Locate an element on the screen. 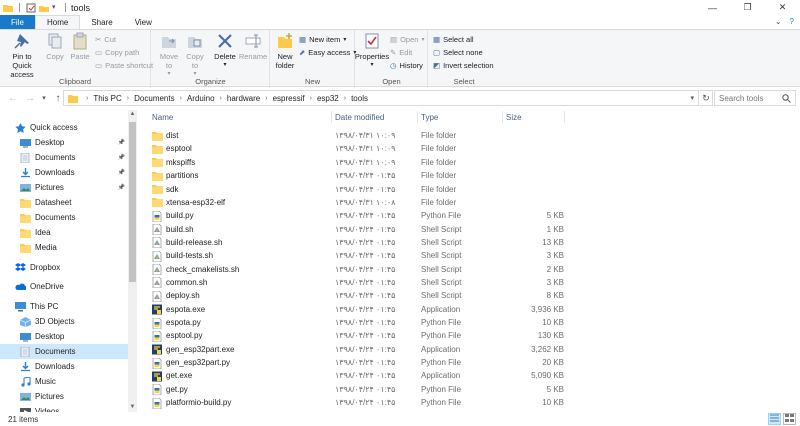 This screenshot has height=426, width=800. history-button: ◷ History is located at coordinates (406, 65).